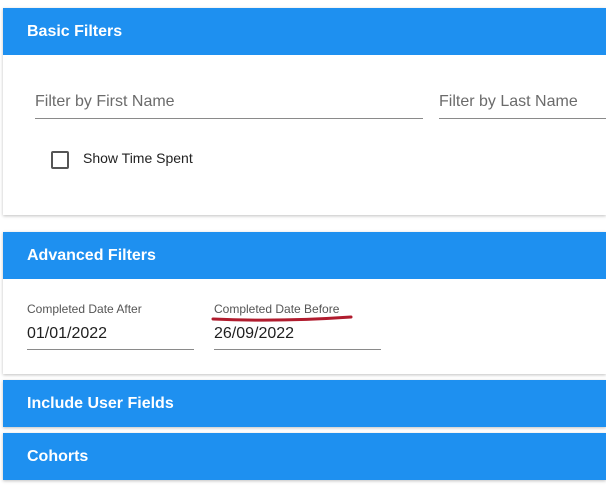 The height and width of the screenshot is (489, 606). I want to click on completed-date-before-field: Completed Date Before 26/09/2022, so click(297, 326).